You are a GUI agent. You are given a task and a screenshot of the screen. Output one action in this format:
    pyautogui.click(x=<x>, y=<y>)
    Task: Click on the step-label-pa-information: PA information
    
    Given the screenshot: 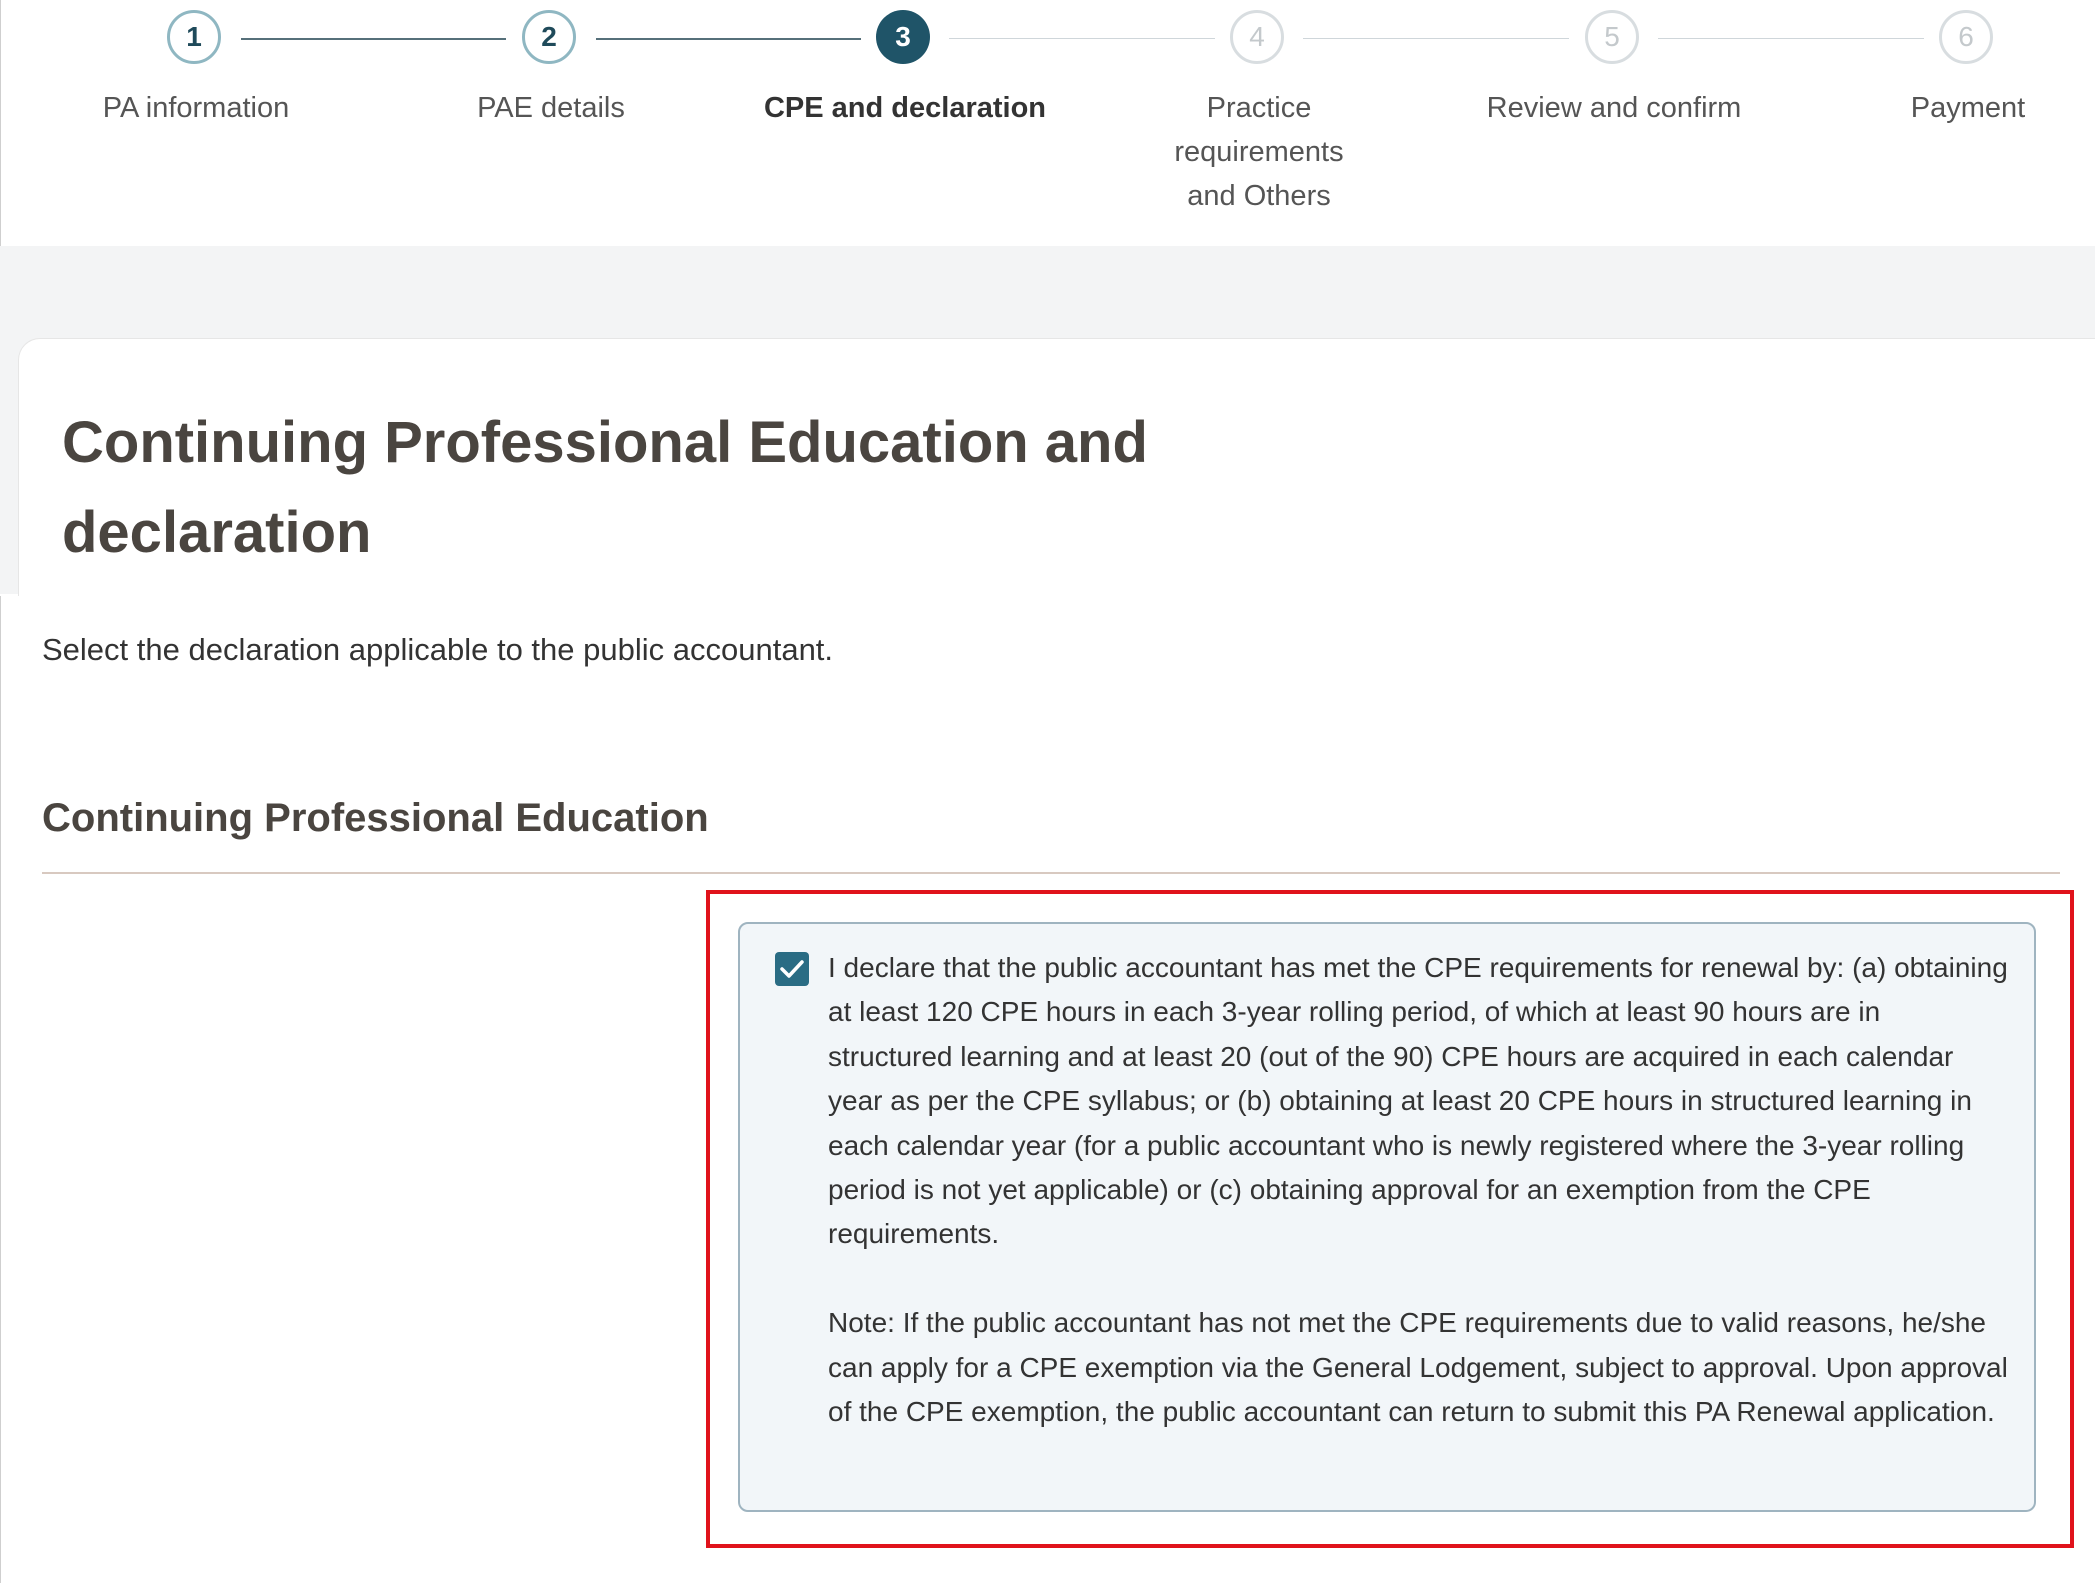 What is the action you would take?
    pyautogui.click(x=196, y=108)
    